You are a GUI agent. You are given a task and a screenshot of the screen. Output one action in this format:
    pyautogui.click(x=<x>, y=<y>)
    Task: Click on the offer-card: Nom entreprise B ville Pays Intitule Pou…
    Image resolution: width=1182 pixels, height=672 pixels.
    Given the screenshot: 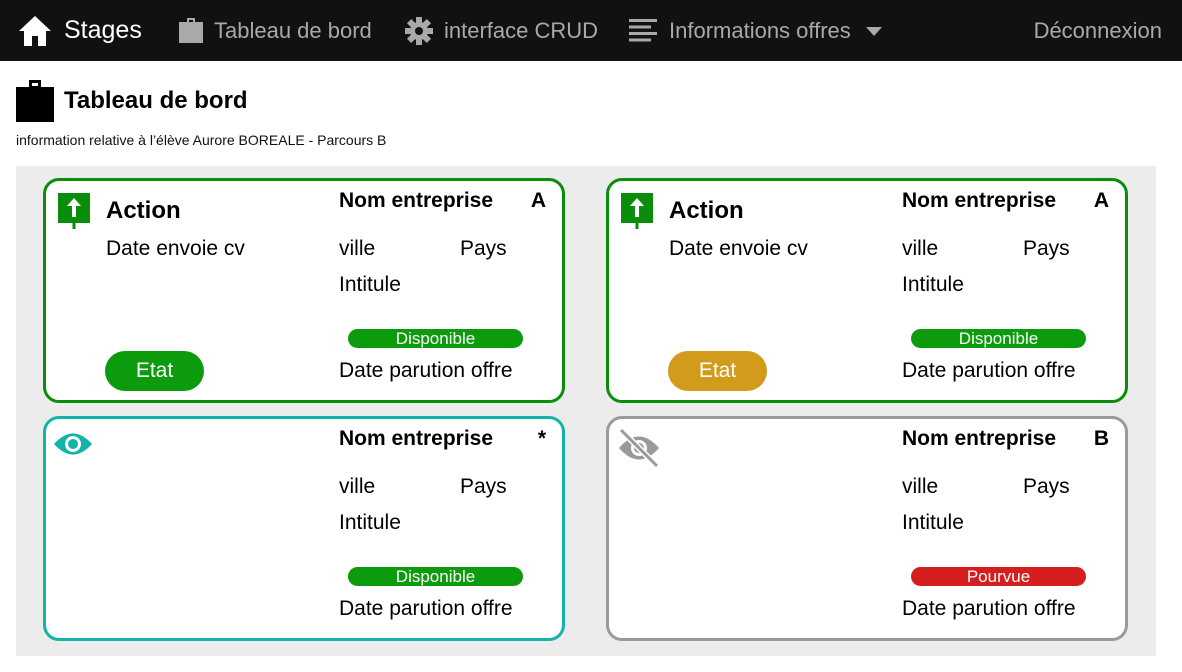 What is the action you would take?
    pyautogui.click(x=867, y=528)
    